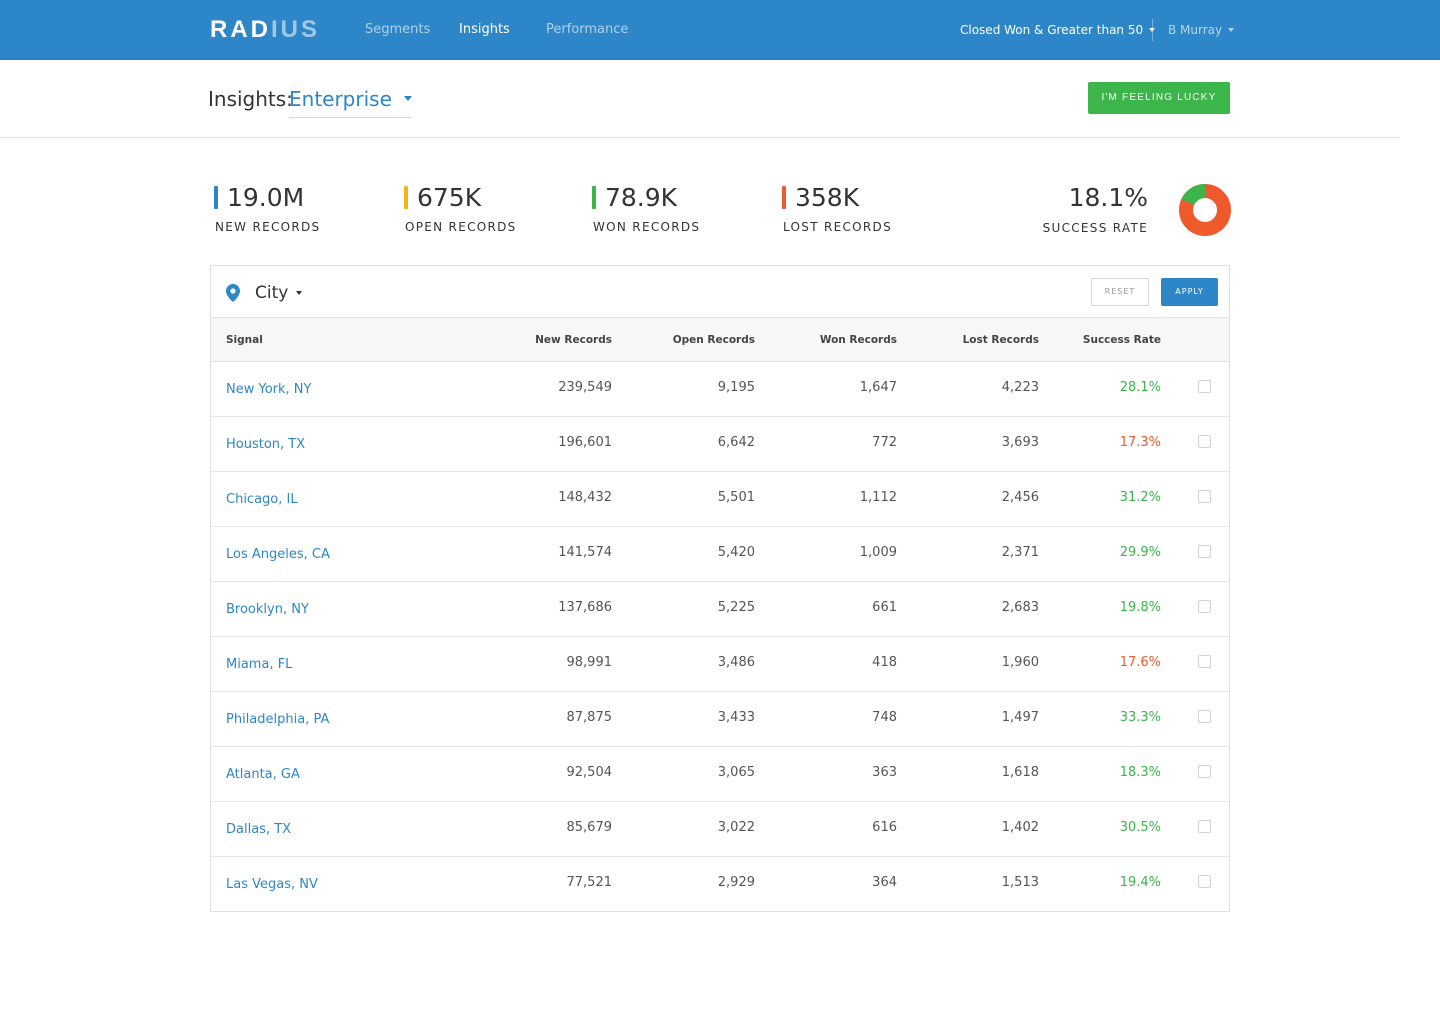 Image resolution: width=1440 pixels, height=1024 pixels. What do you see at coordinates (1140, 497) in the screenshot?
I see `cell-success-rate: 31.2%` at bounding box center [1140, 497].